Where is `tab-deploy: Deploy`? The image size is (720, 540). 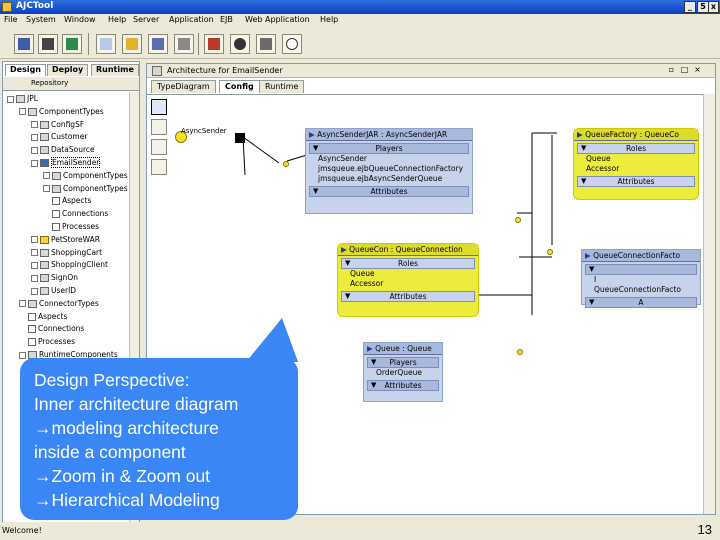 tab-deploy: Deploy is located at coordinates (68, 70).